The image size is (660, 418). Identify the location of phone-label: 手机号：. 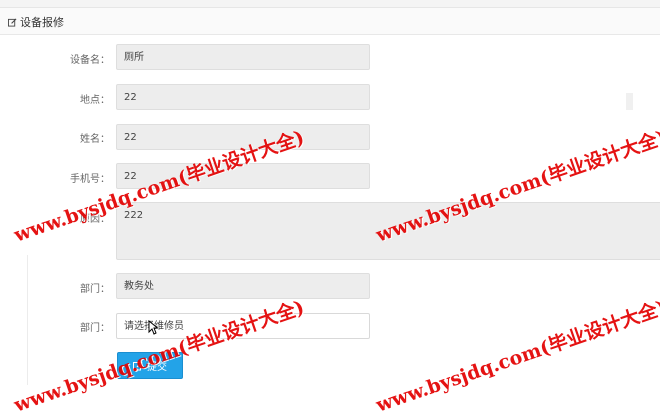
(90, 179).